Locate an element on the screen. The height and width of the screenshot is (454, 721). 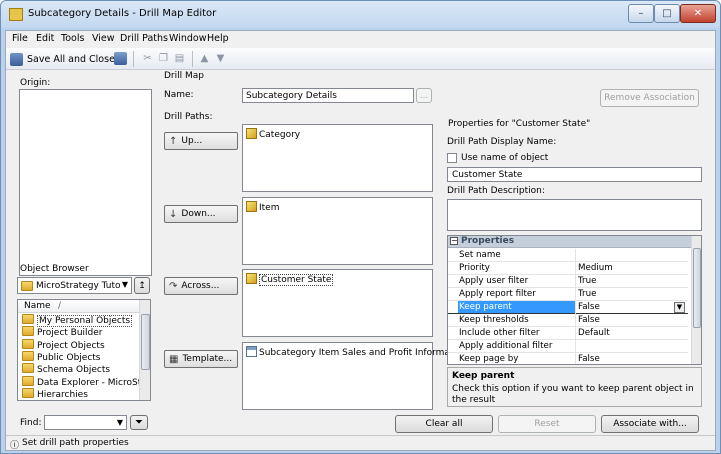
object-browser-item-label: My Personal Objects is located at coordinates (85, 321).